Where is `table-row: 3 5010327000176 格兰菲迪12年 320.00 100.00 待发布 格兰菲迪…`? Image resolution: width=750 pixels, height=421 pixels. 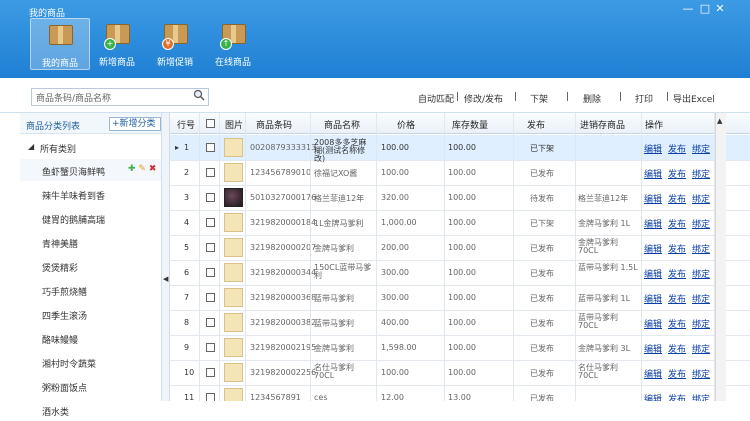
table-row: 3 5010327000176 格兰菲迪12年 320.00 100.00 待发布 格兰菲迪… is located at coordinates (460, 198).